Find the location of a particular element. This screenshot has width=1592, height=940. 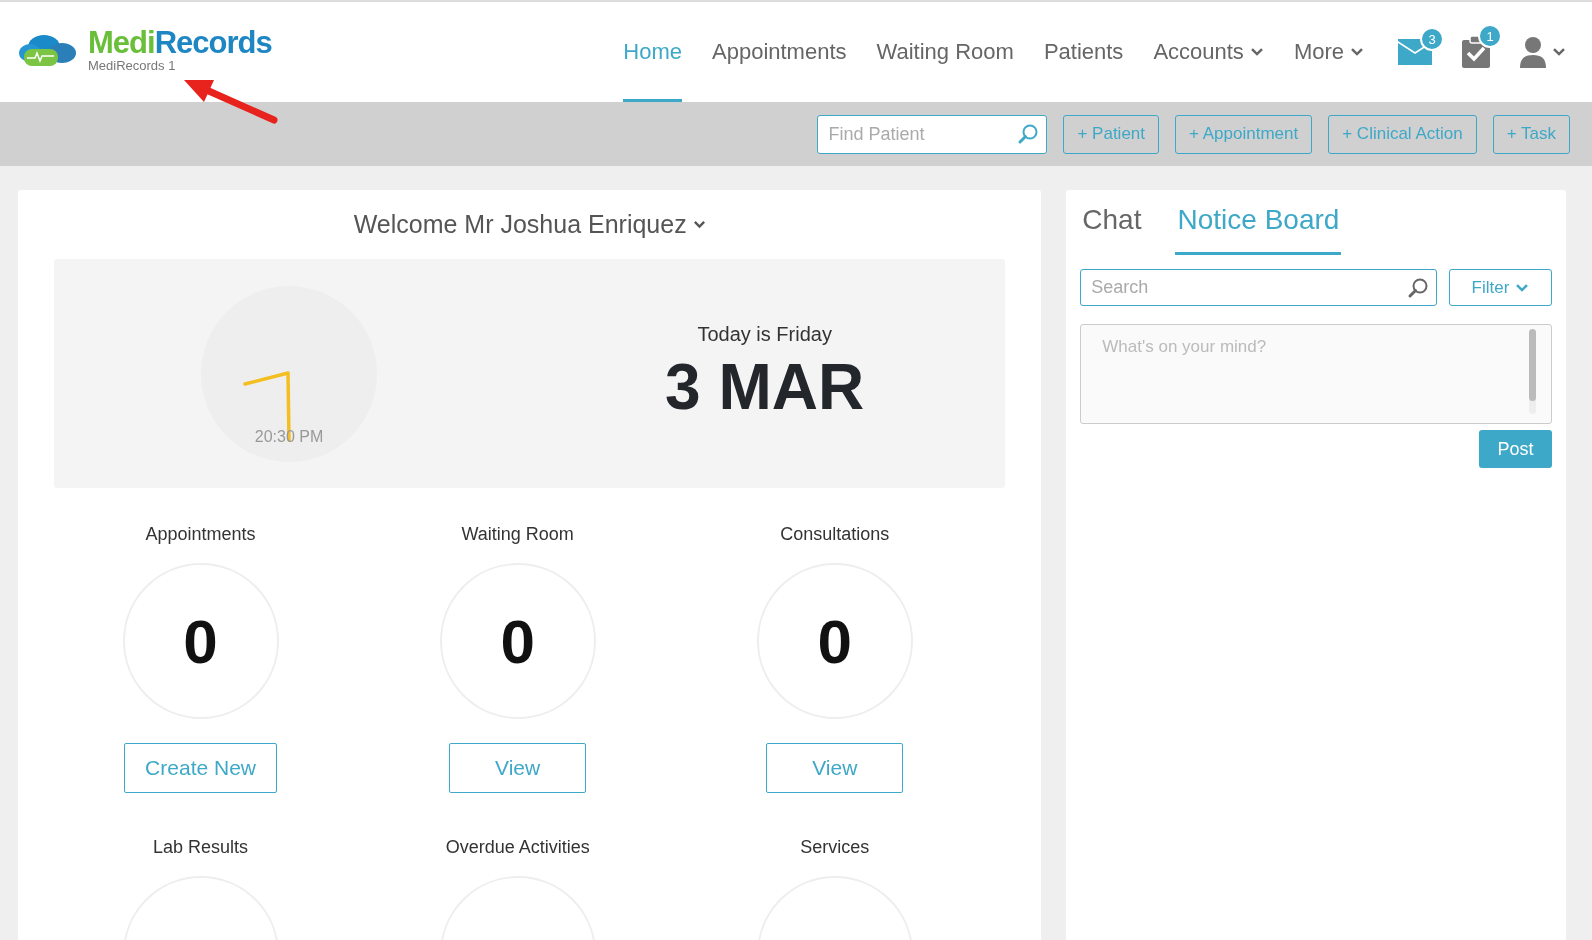

post-textarea: What's on your mind? is located at coordinates (1316, 374).